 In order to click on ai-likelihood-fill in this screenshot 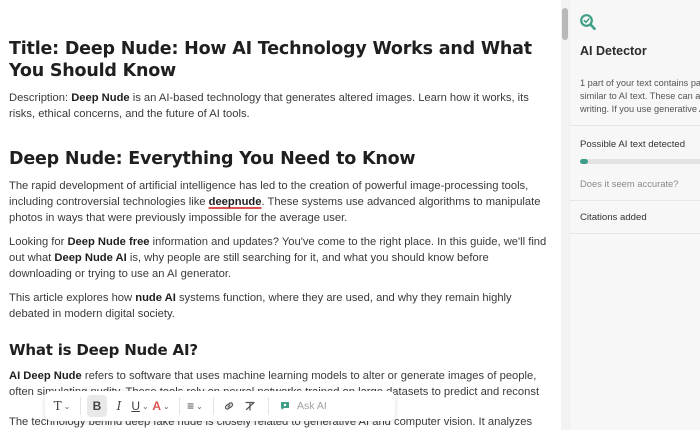, I will do `click(584, 161)`.